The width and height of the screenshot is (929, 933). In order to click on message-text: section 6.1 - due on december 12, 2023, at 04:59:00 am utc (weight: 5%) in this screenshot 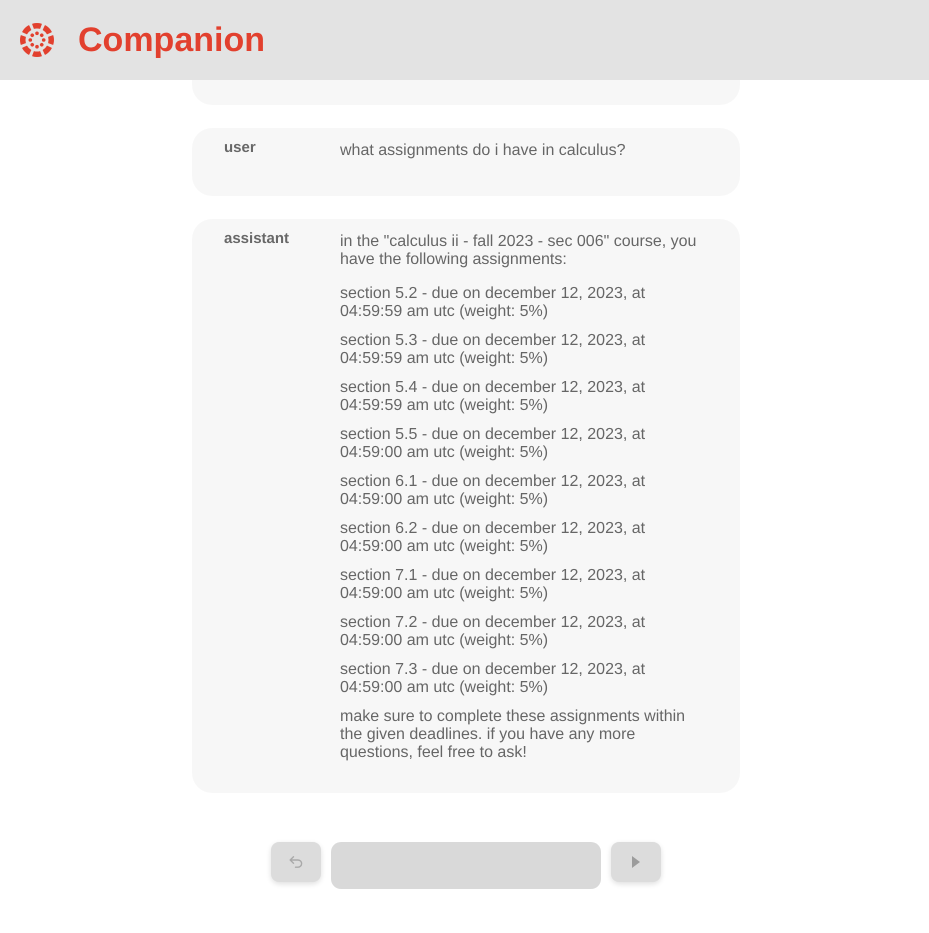, I will do `click(493, 491)`.